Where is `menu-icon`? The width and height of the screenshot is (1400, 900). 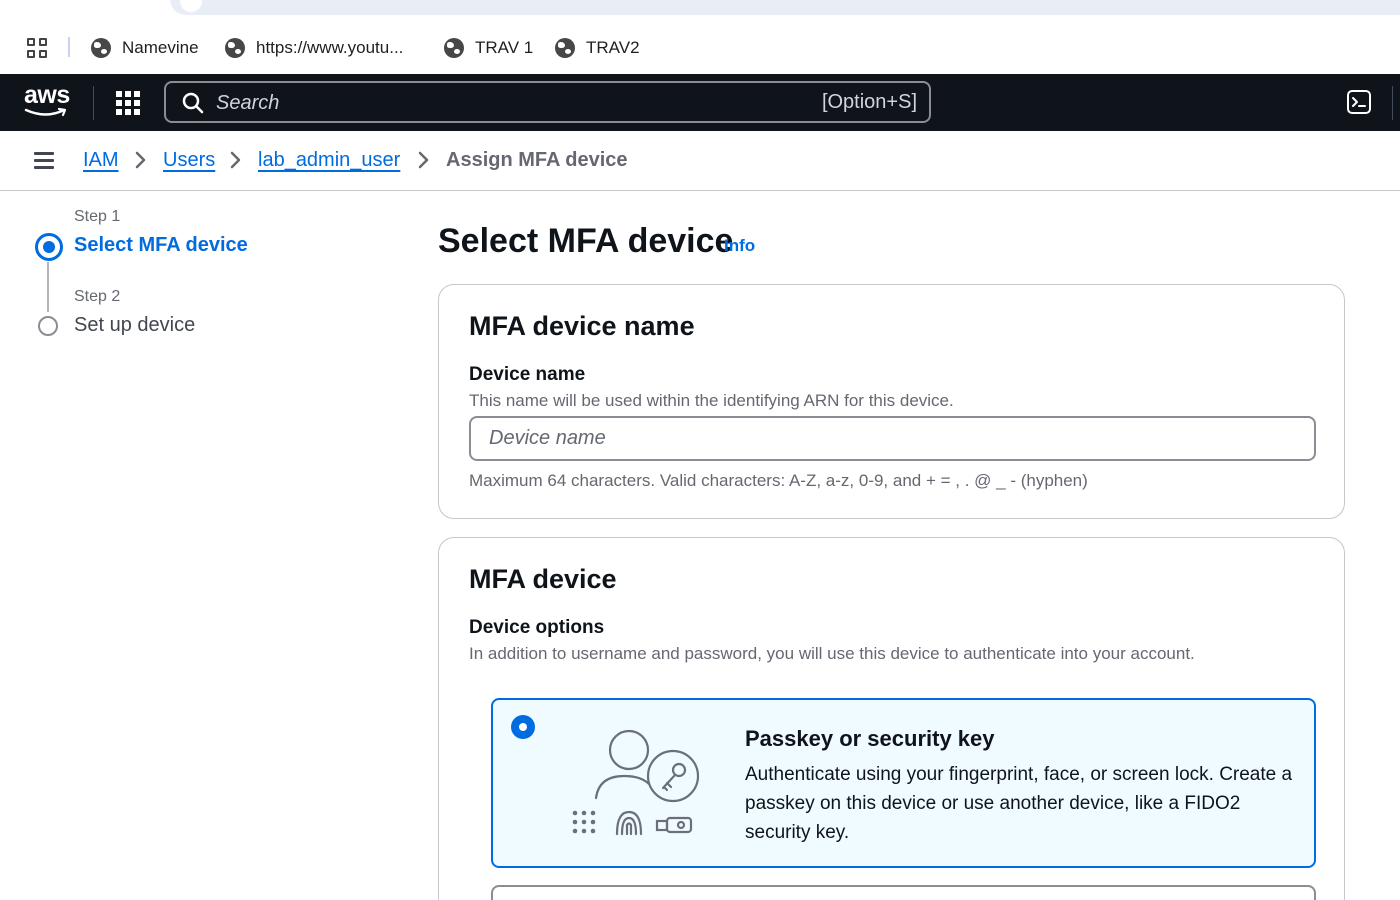 menu-icon is located at coordinates (44, 160).